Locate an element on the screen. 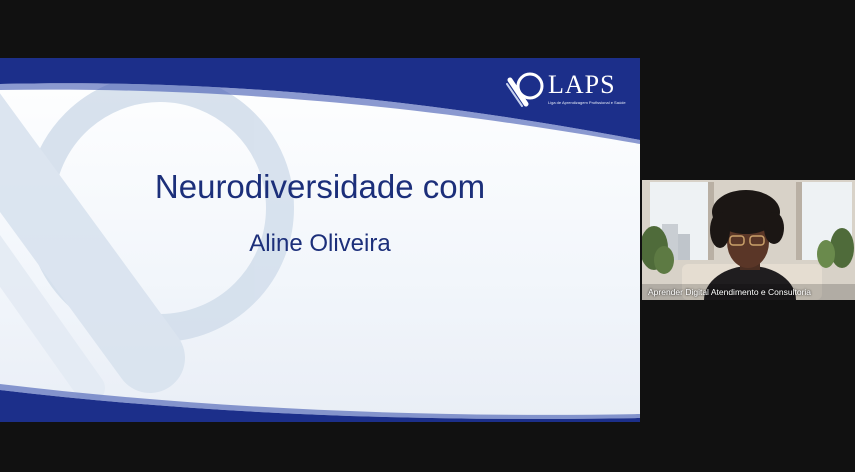 The height and width of the screenshot is (472, 855). slide-title: Neurodiversidade com is located at coordinates (320, 186).